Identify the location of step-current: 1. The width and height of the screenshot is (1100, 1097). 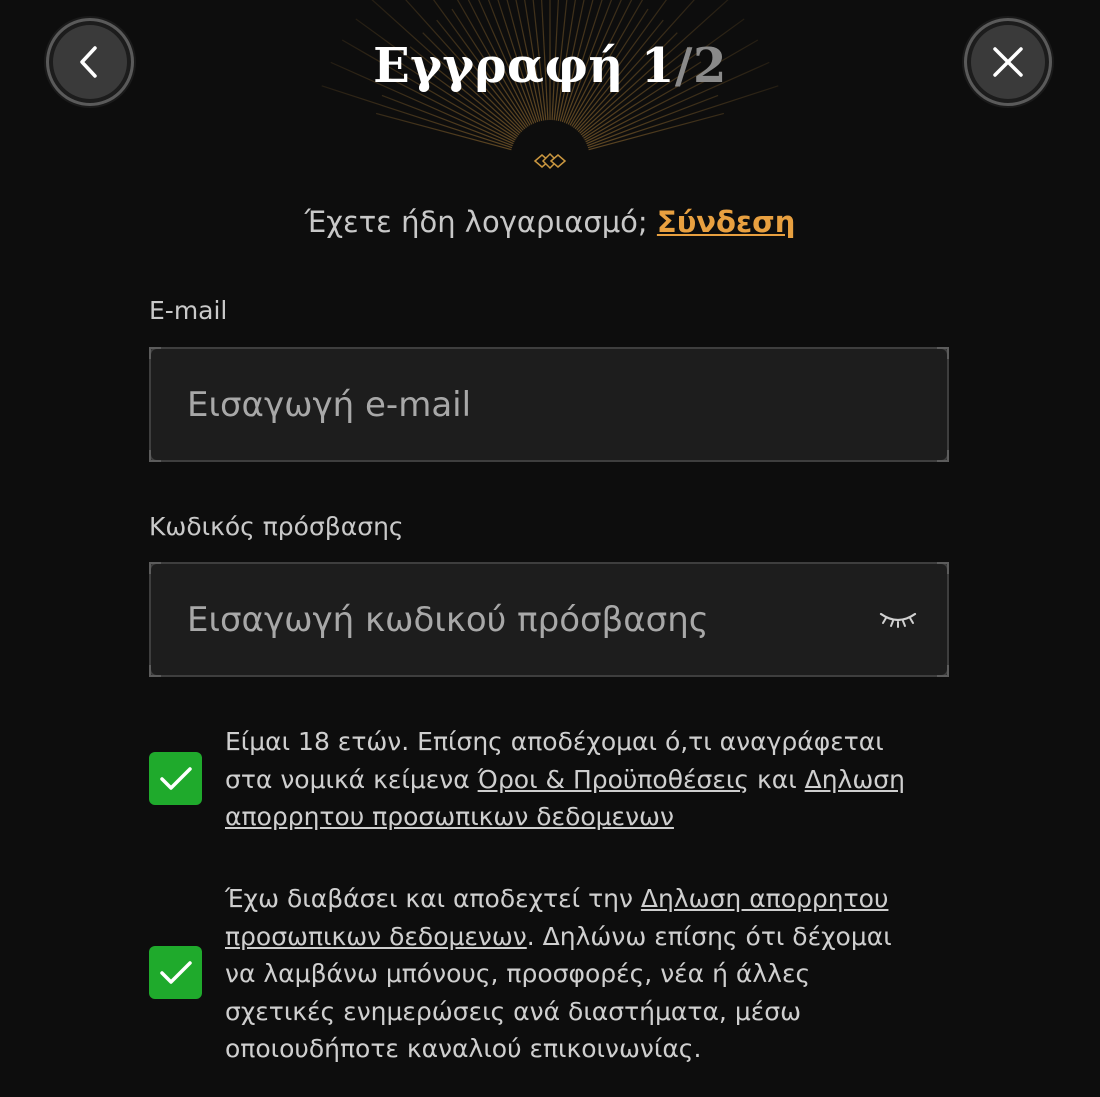
(658, 66).